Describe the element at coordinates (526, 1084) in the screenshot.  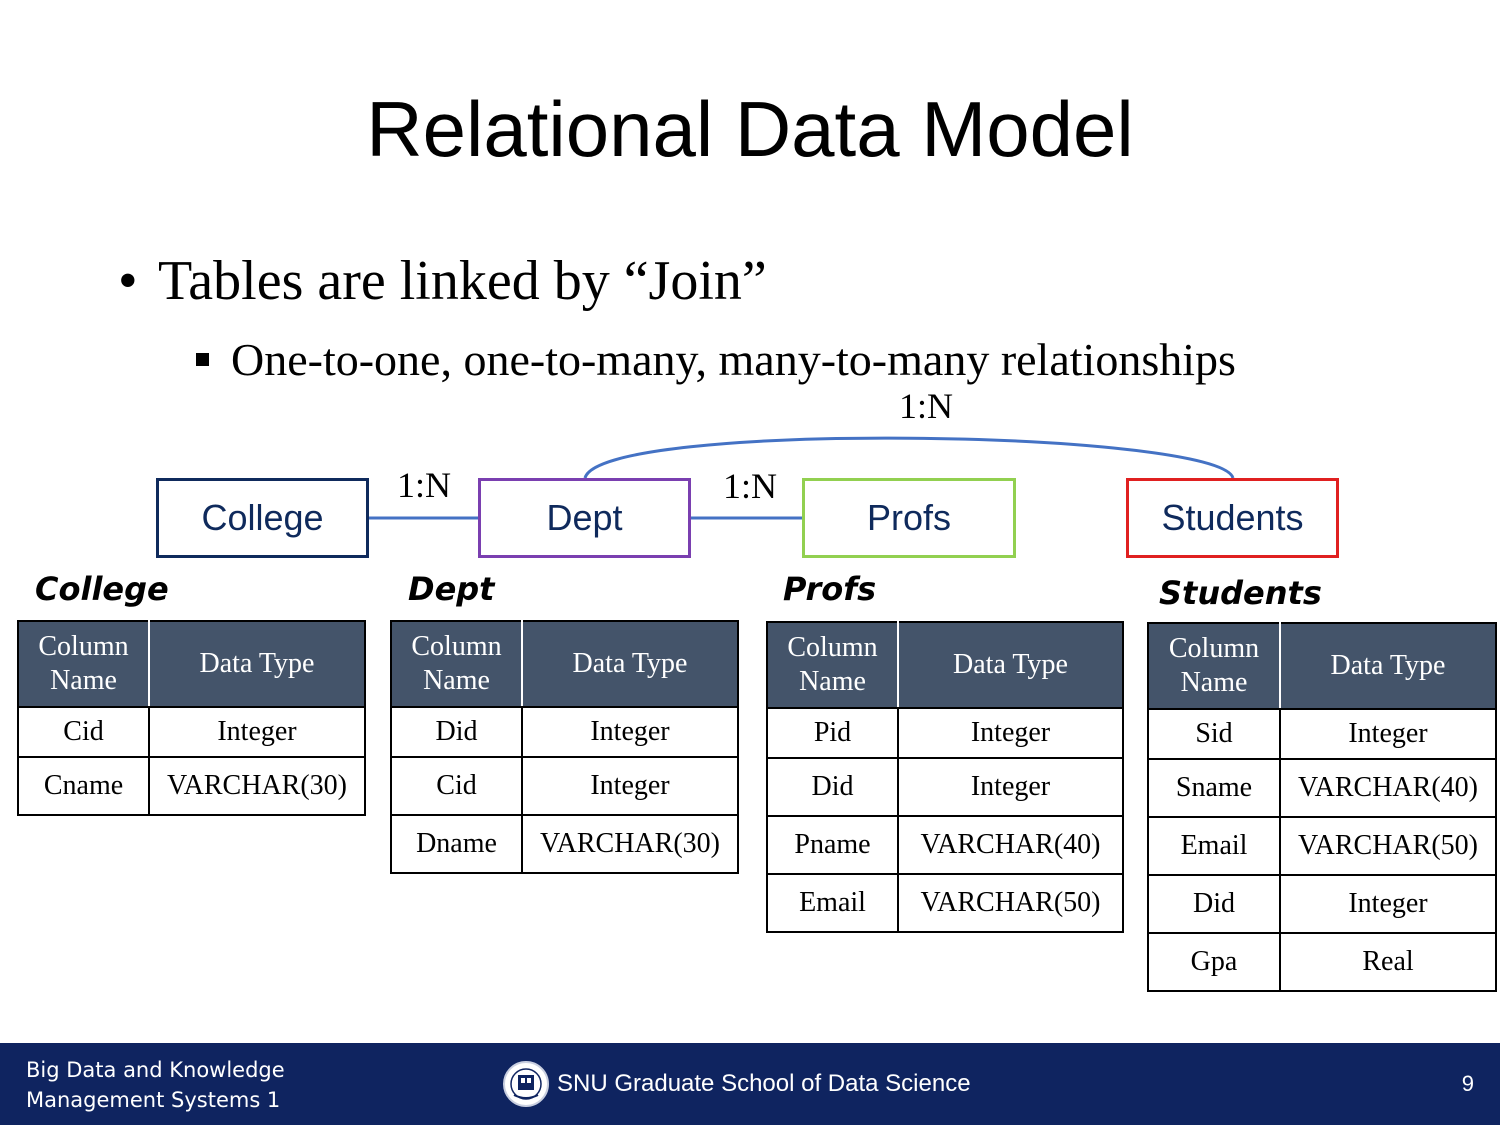
I see `snu-emblem-icon` at that location.